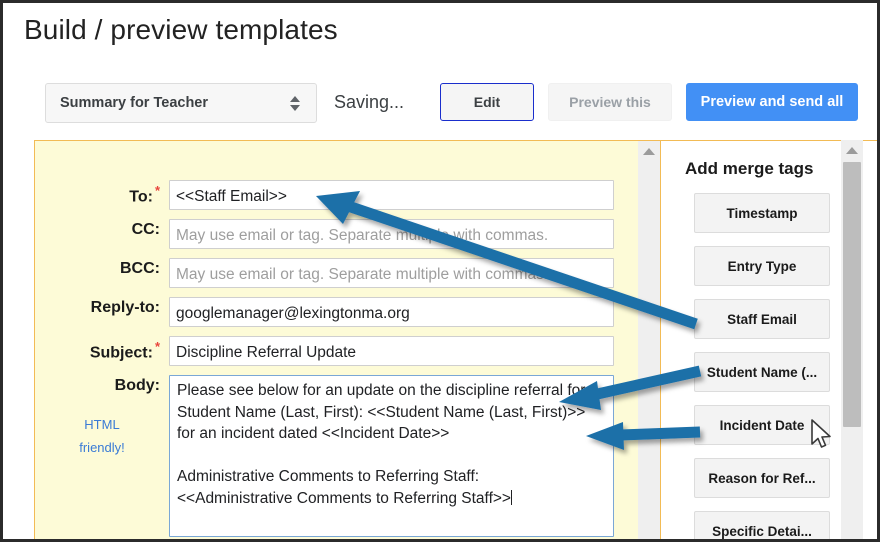 Image resolution: width=880 pixels, height=542 pixels. Describe the element at coordinates (772, 102) in the screenshot. I see `preview-and-send-all-button: Preview and send all` at that location.